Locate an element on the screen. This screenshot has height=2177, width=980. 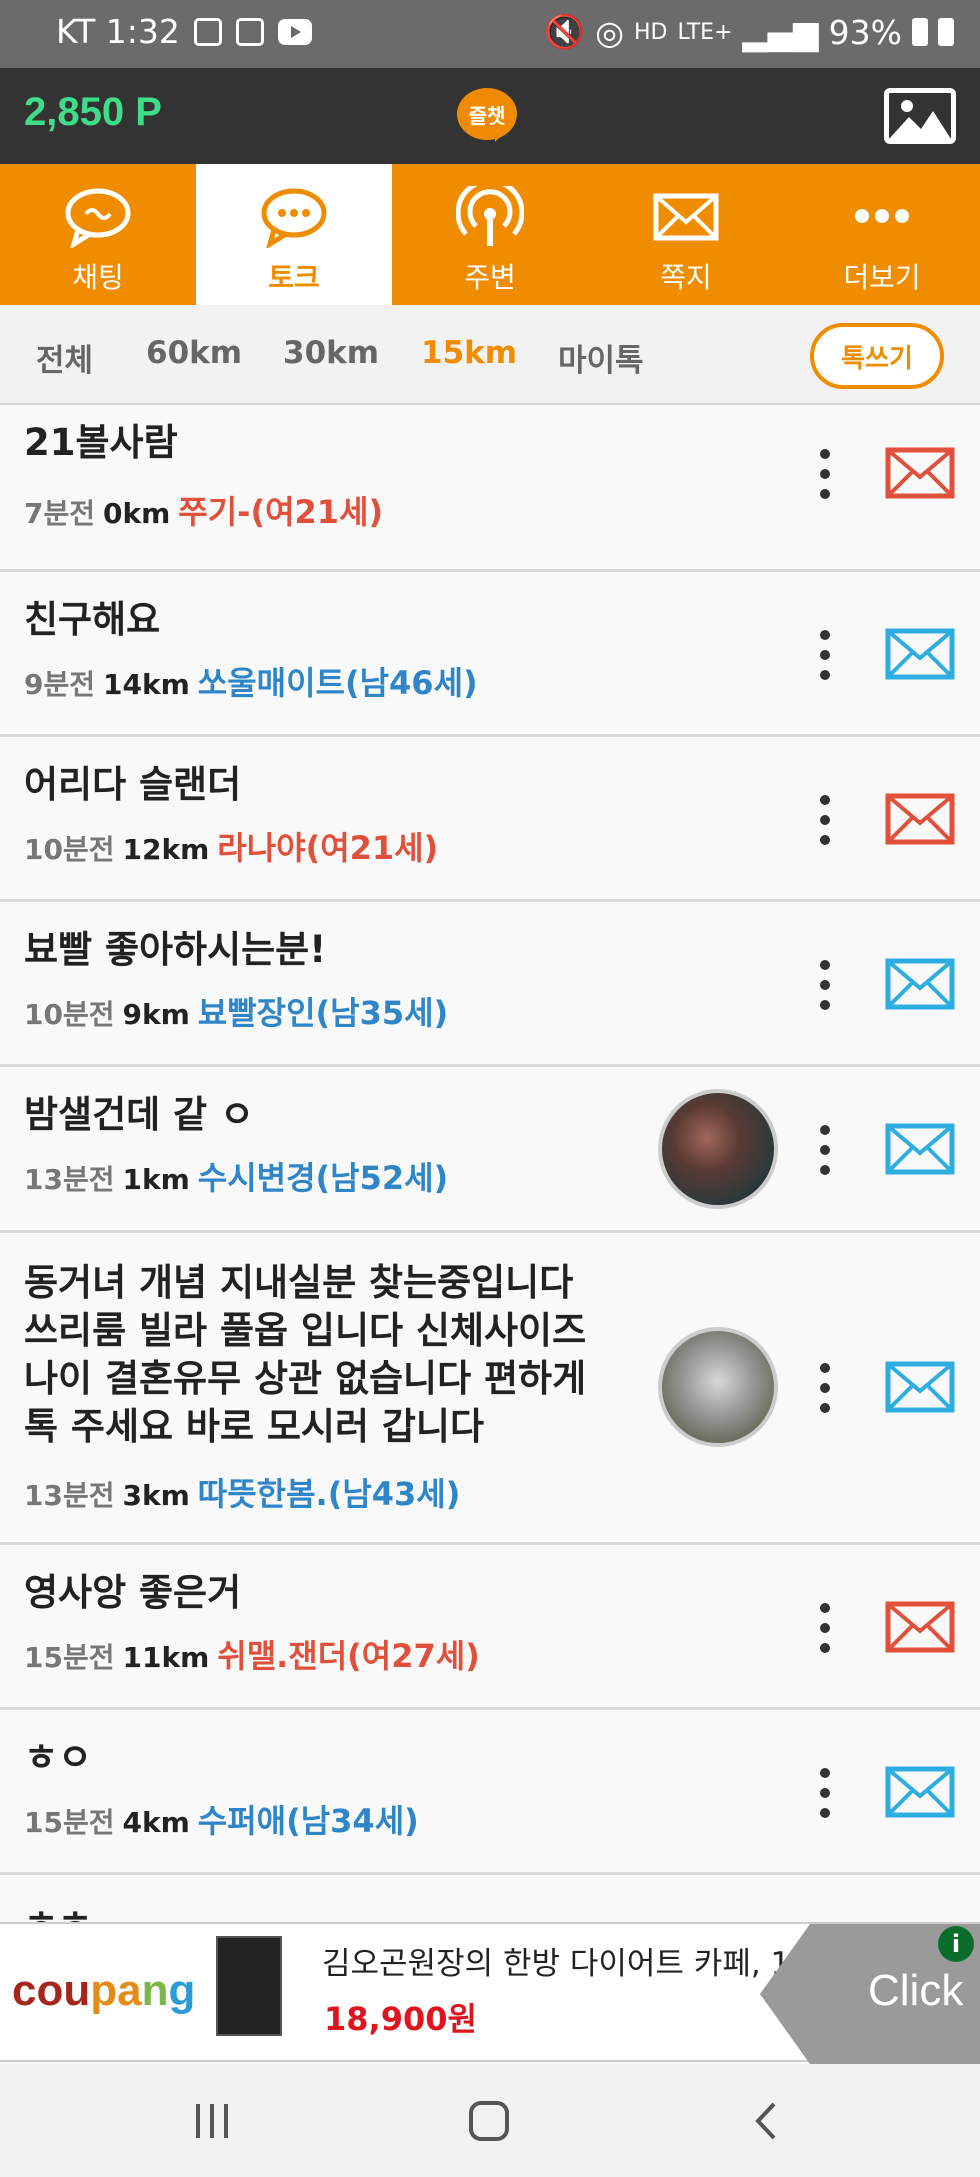
list-item: 친구해요 9분전 14km 쏘울매이트(남46세) is located at coordinates (490, 654).